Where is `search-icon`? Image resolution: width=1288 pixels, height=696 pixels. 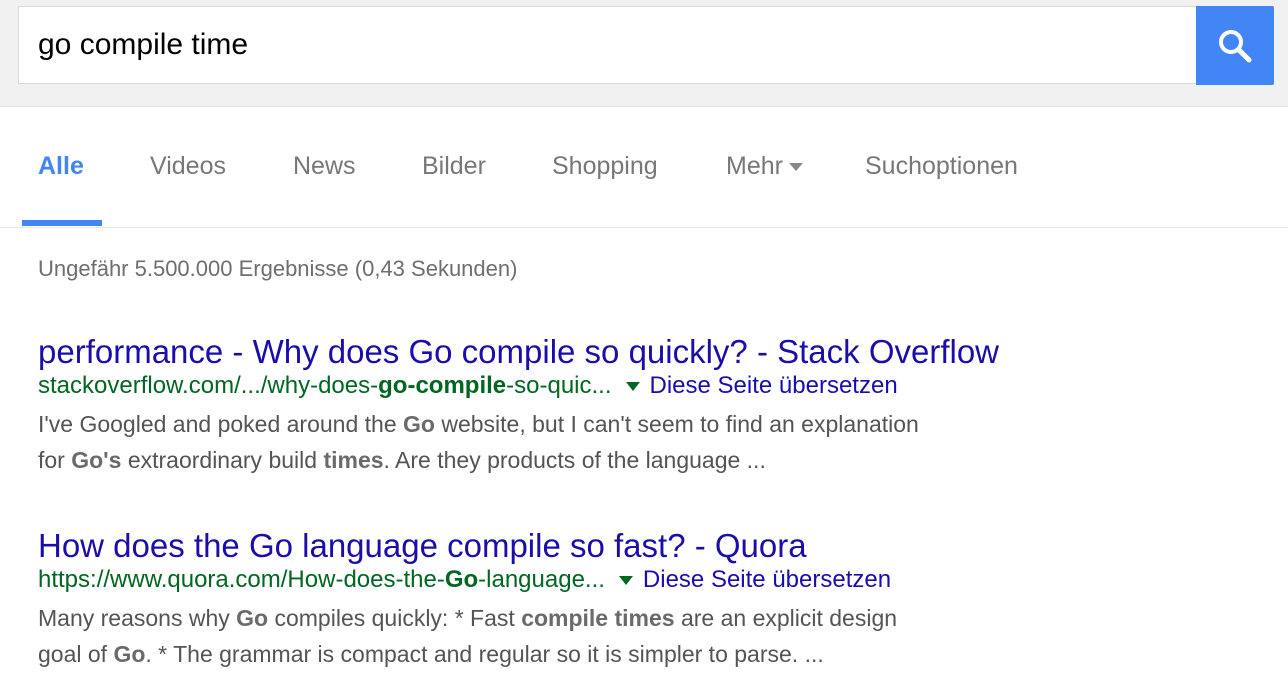 search-icon is located at coordinates (1235, 45).